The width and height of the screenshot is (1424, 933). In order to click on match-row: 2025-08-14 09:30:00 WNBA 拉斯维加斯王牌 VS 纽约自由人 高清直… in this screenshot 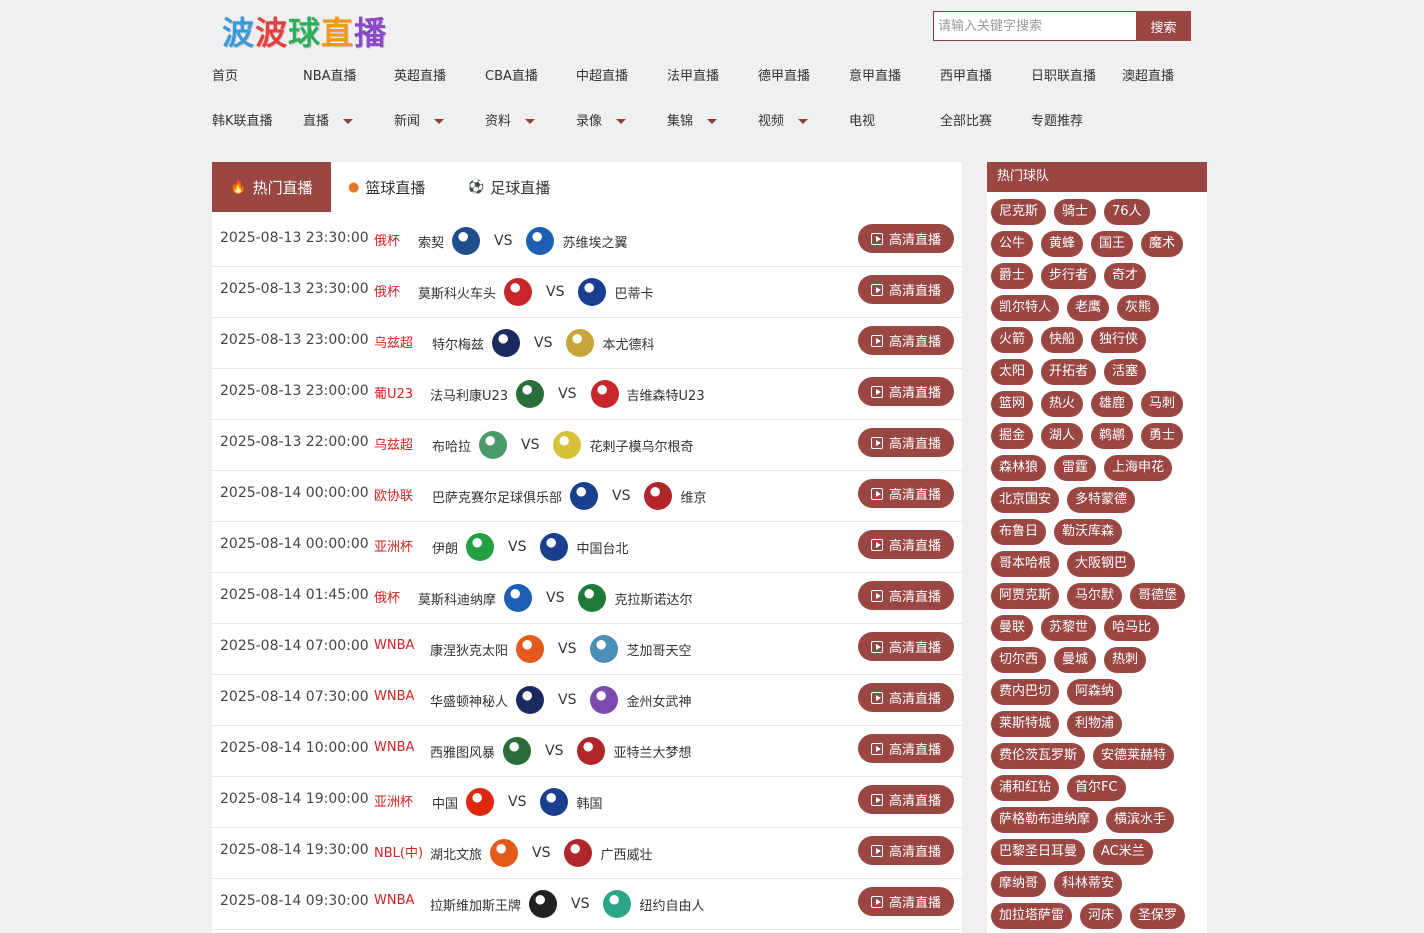, I will do `click(587, 904)`.